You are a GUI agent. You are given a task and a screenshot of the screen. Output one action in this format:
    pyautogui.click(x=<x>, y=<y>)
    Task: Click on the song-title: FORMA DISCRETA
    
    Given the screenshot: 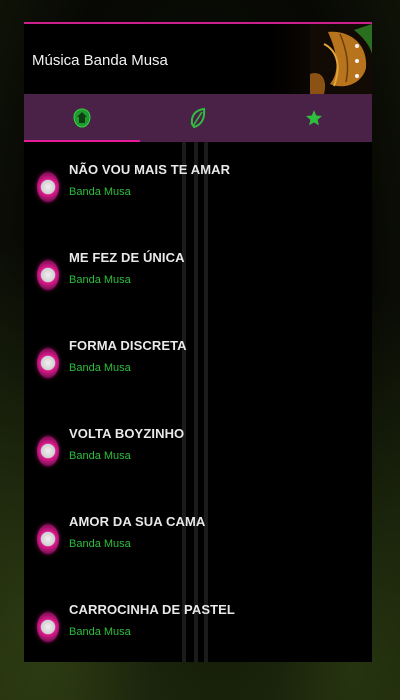 What is the action you would take?
    pyautogui.click(x=128, y=345)
    